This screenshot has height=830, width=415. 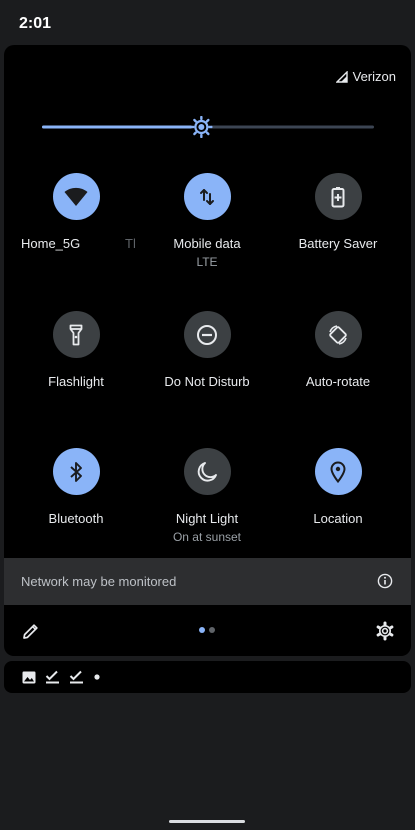 I want to click on tile-battery-saver: Battery Saver, so click(x=338, y=212).